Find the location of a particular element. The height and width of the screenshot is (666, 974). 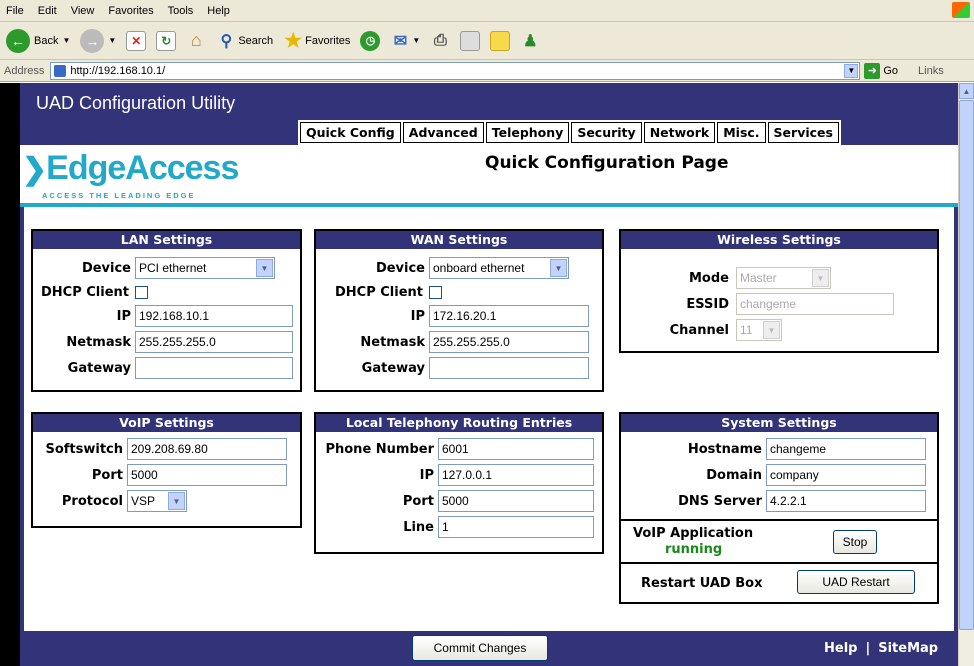

folder-icon is located at coordinates (500, 40).